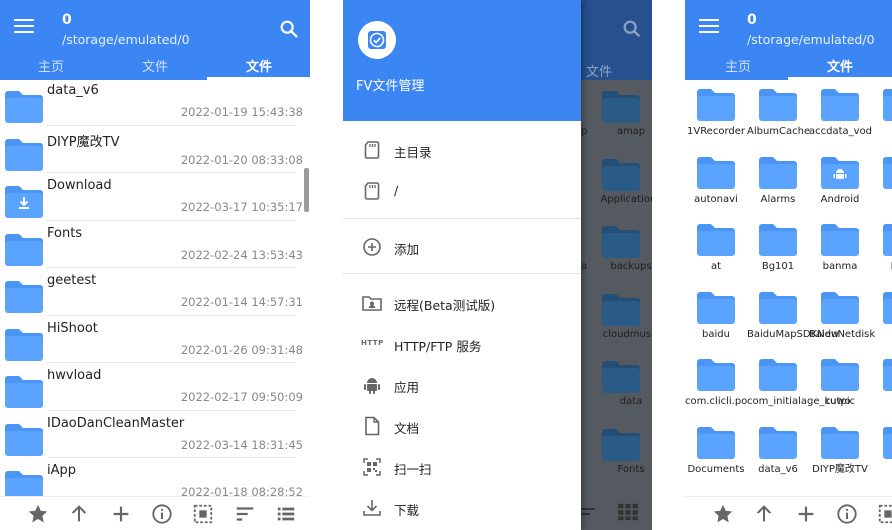 The image size is (892, 530). I want to click on grid-item: cutpic, so click(840, 391).